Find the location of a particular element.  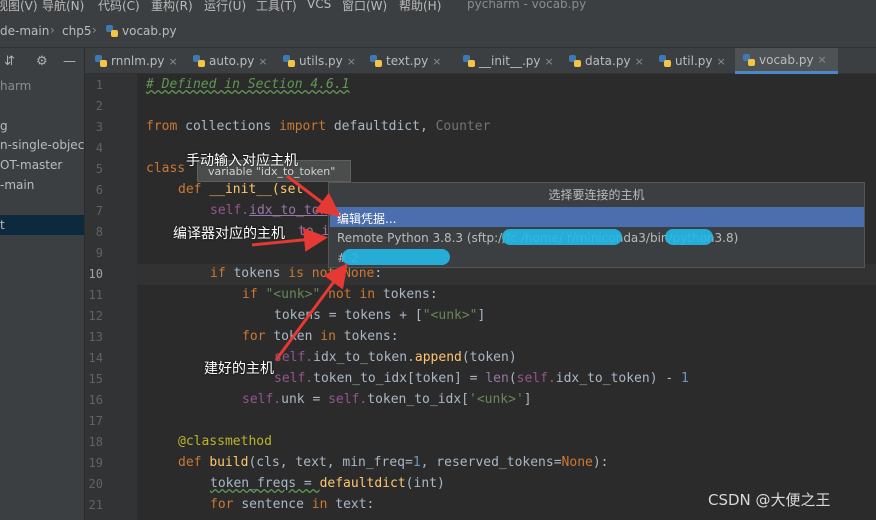

project-tree-item: harm is located at coordinates (15, 86).